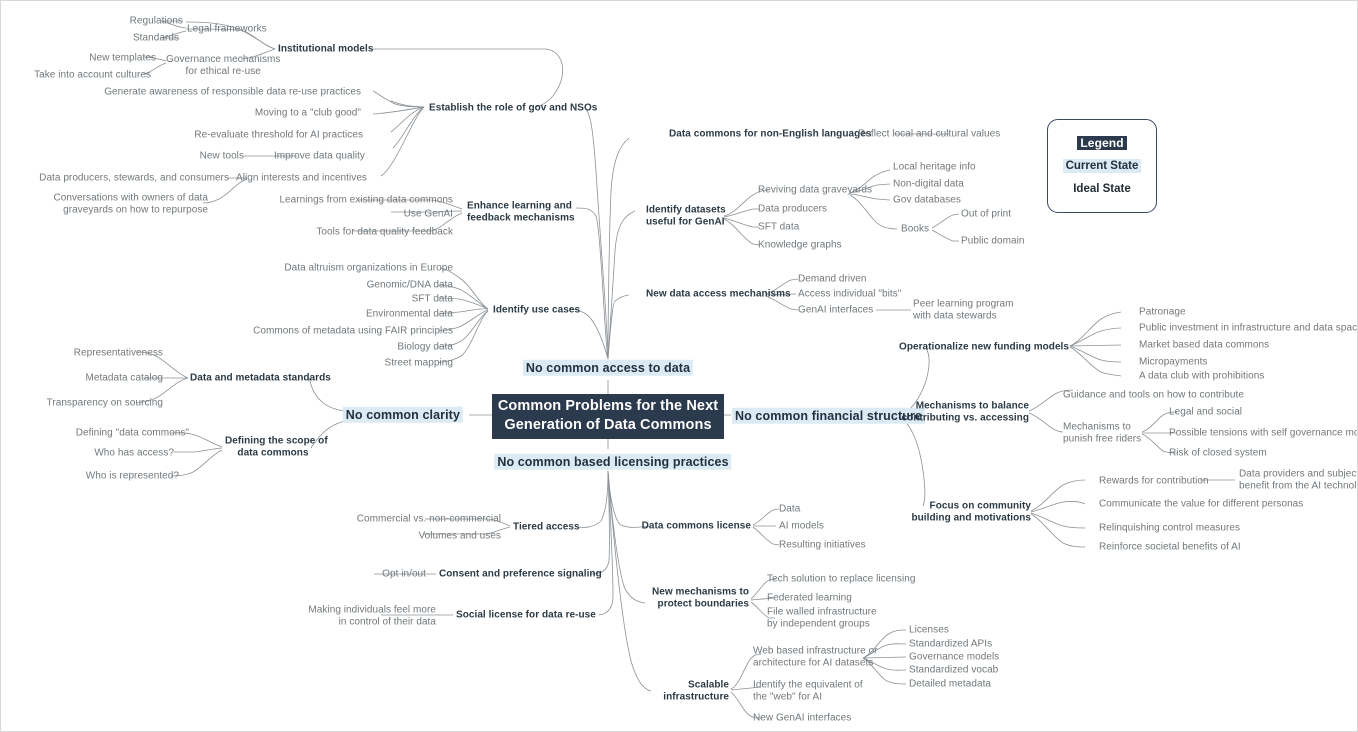 This screenshot has width=1358, height=732. I want to click on branch-tiered-access: Tiered access, so click(546, 527).